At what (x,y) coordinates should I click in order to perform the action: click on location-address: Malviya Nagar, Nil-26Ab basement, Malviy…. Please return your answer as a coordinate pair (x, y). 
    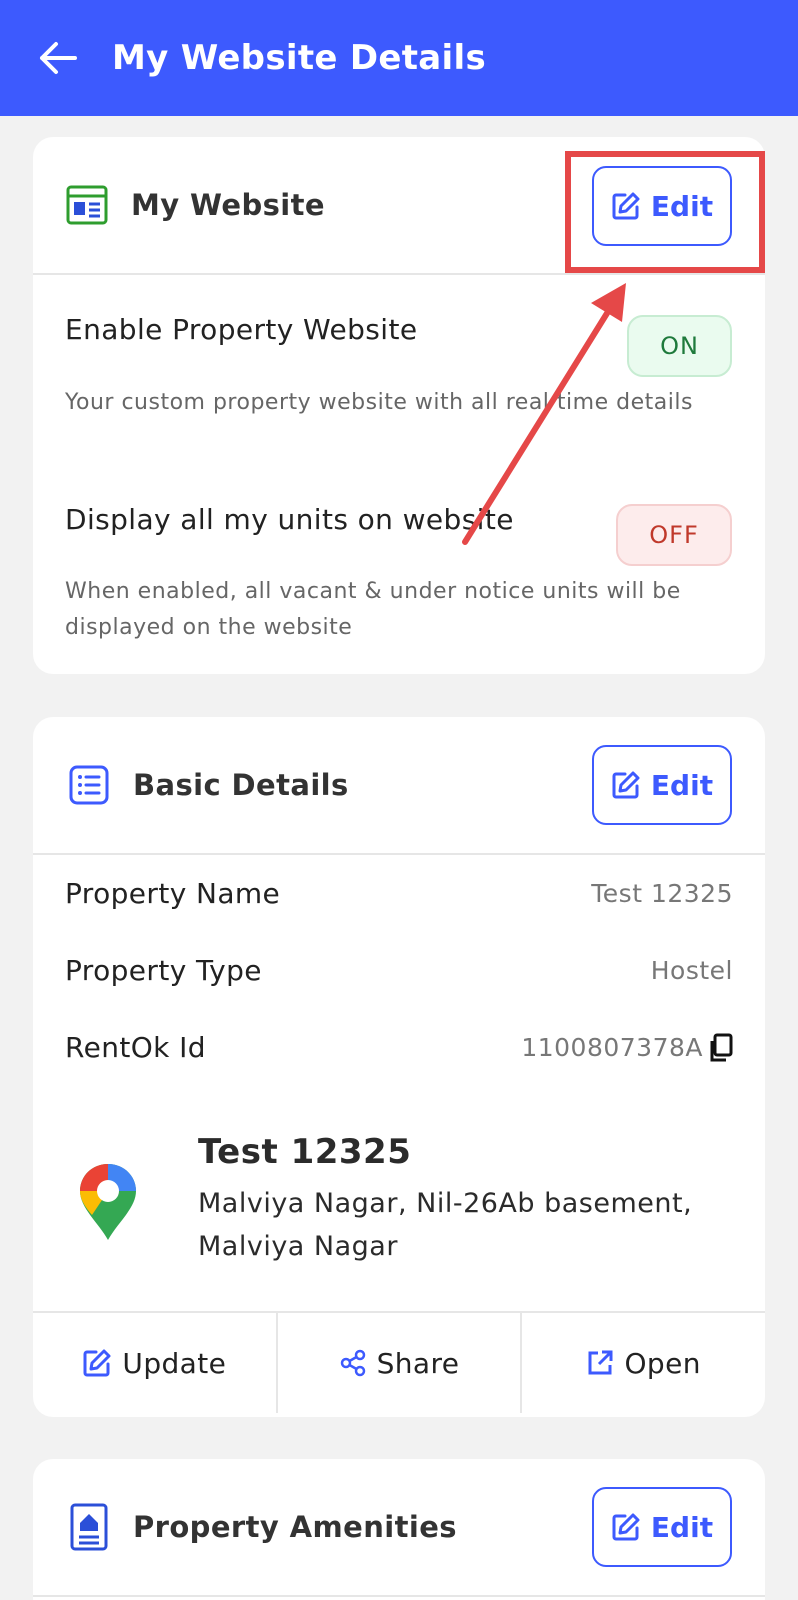
    Looking at the image, I should click on (445, 1225).